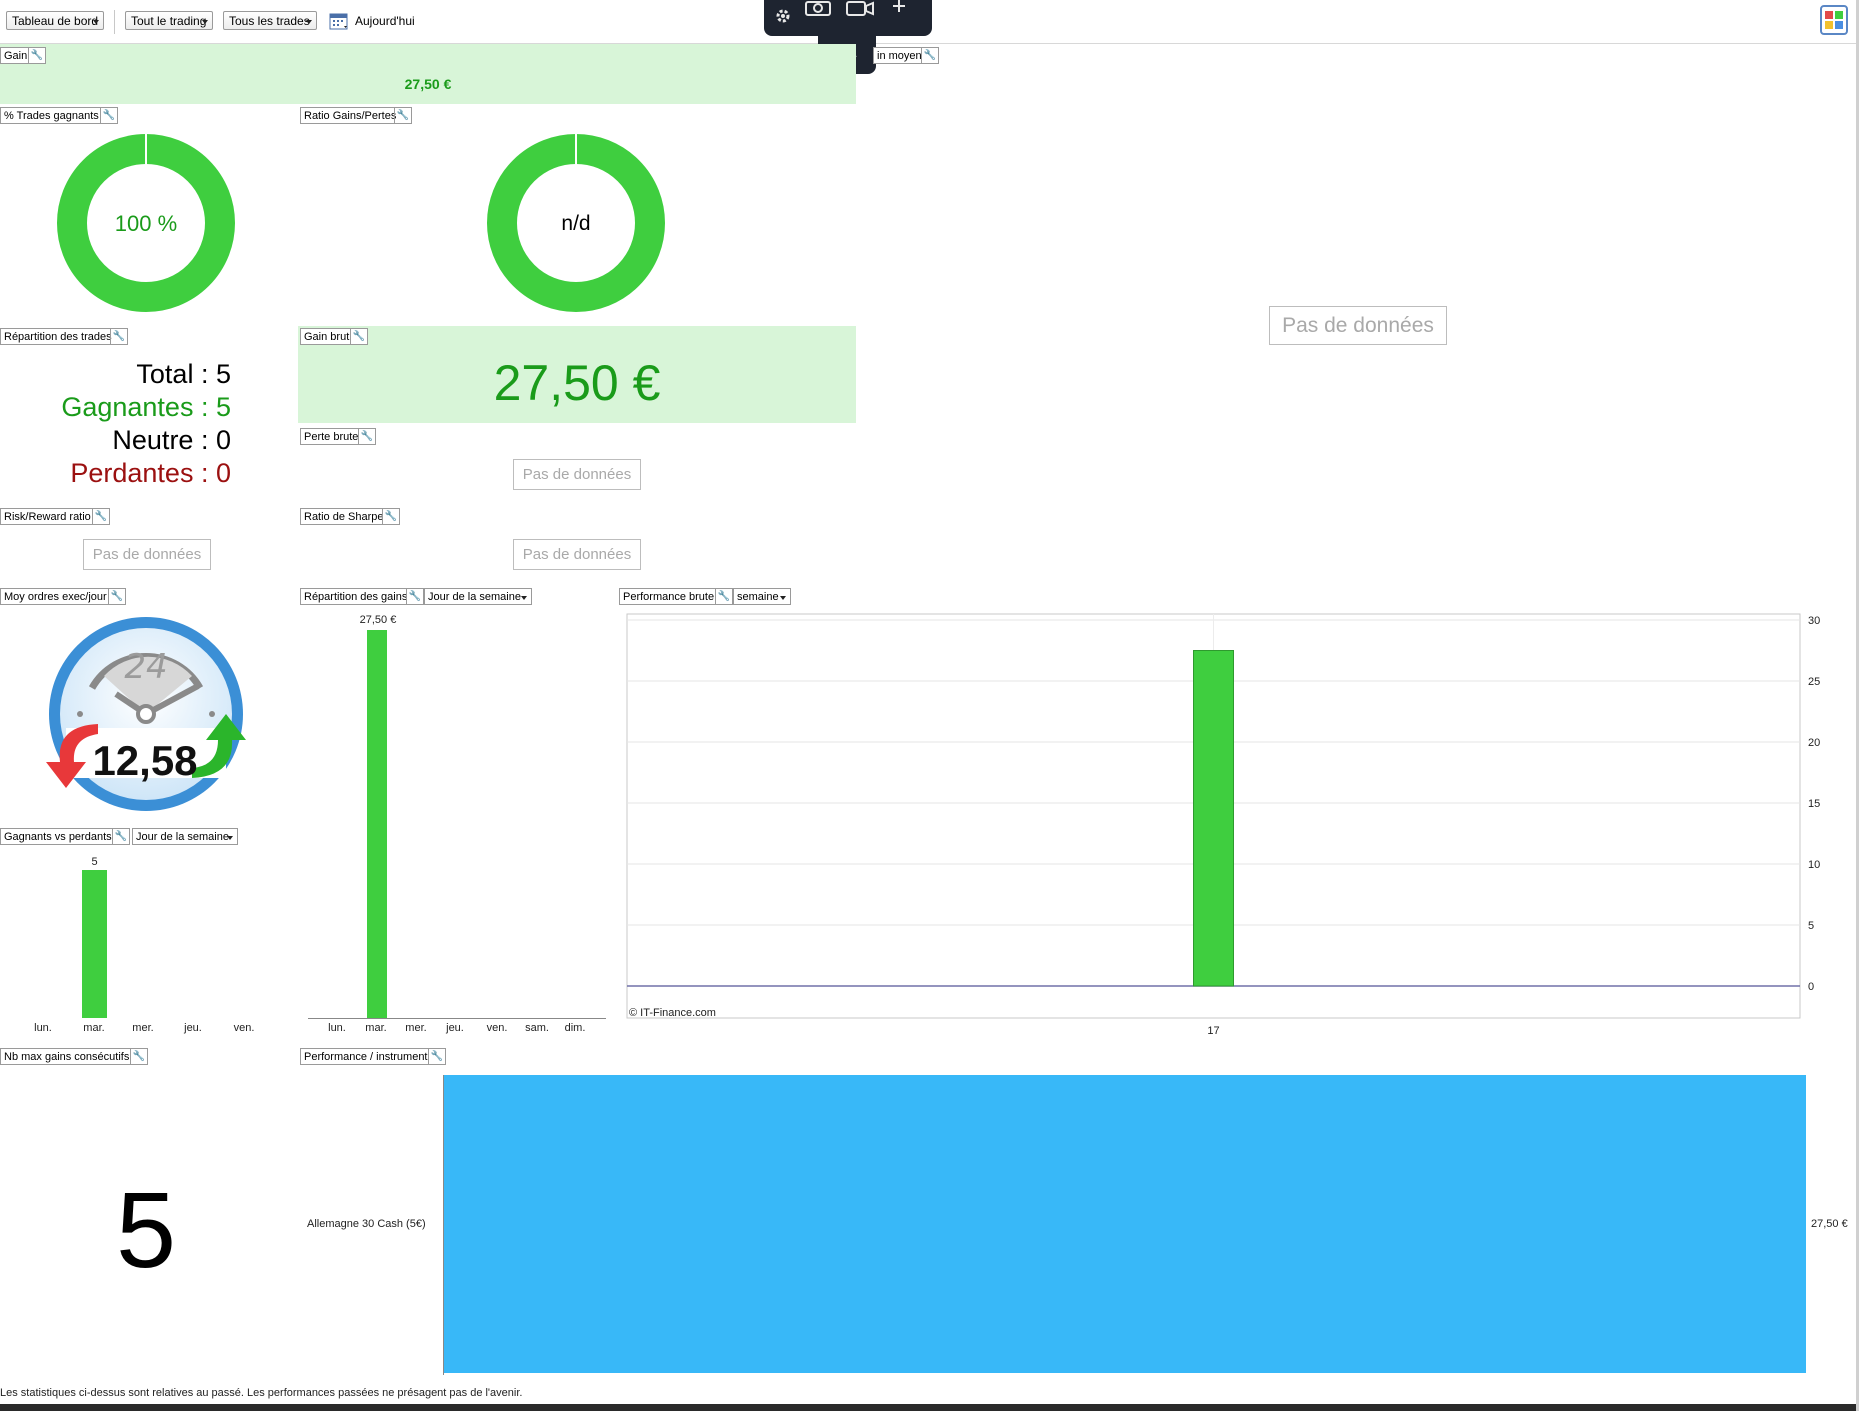  Describe the element at coordinates (350, 116) in the screenshot. I see `ratio-gp-title-label: Ratio Gains/Pertes` at that location.